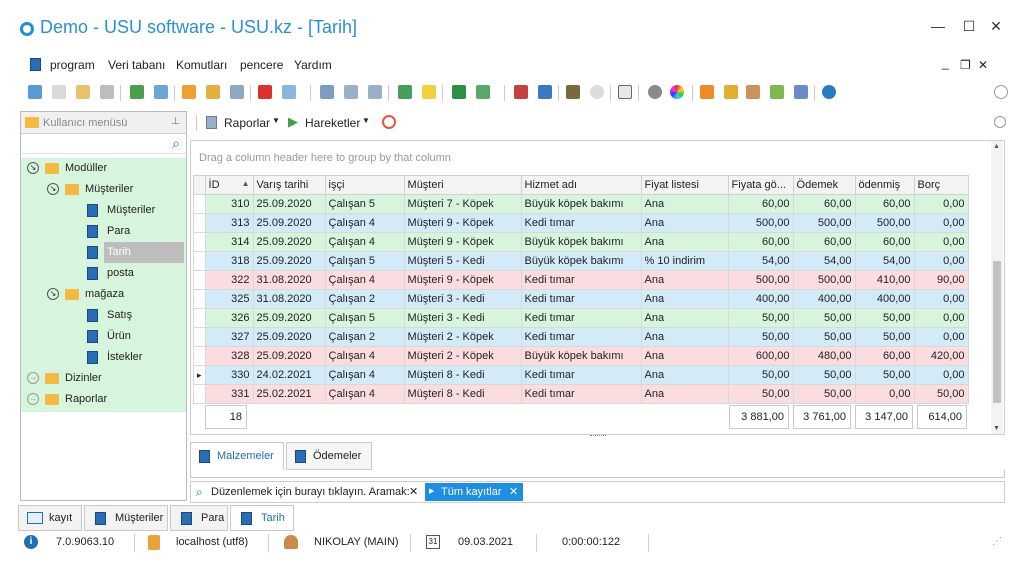 This screenshot has width=1024, height=568. What do you see at coordinates (462, 337) in the screenshot?
I see `table-cell: Müşteri 2 - Köpek` at bounding box center [462, 337].